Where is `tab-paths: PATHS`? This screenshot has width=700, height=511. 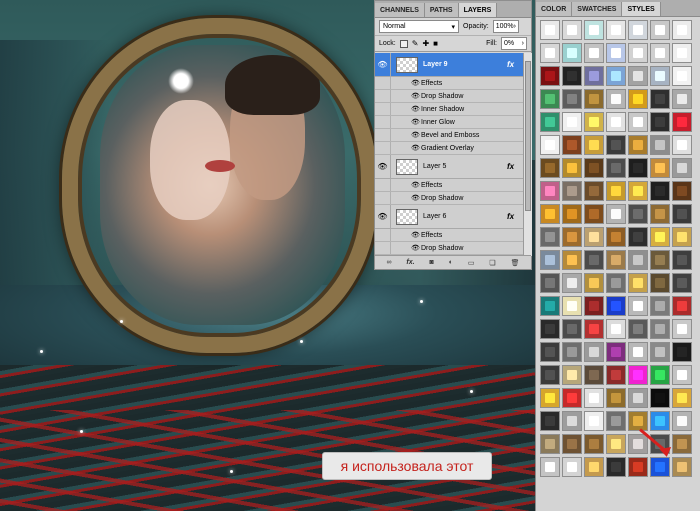
tab-paths: PATHS is located at coordinates (441, 10).